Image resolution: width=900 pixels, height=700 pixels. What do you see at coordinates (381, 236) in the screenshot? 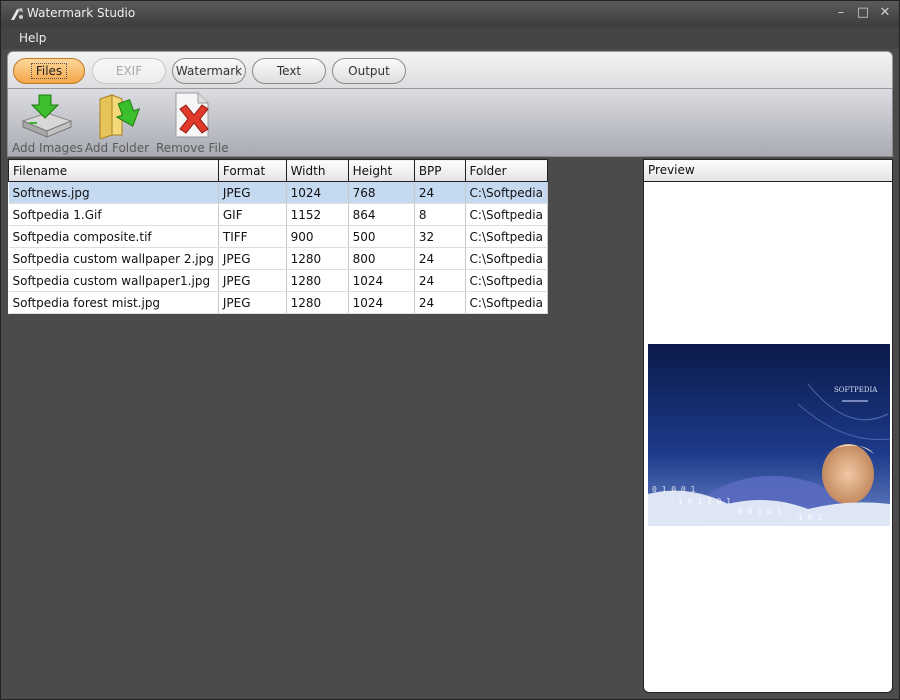
I see `cell-height: 500` at bounding box center [381, 236].